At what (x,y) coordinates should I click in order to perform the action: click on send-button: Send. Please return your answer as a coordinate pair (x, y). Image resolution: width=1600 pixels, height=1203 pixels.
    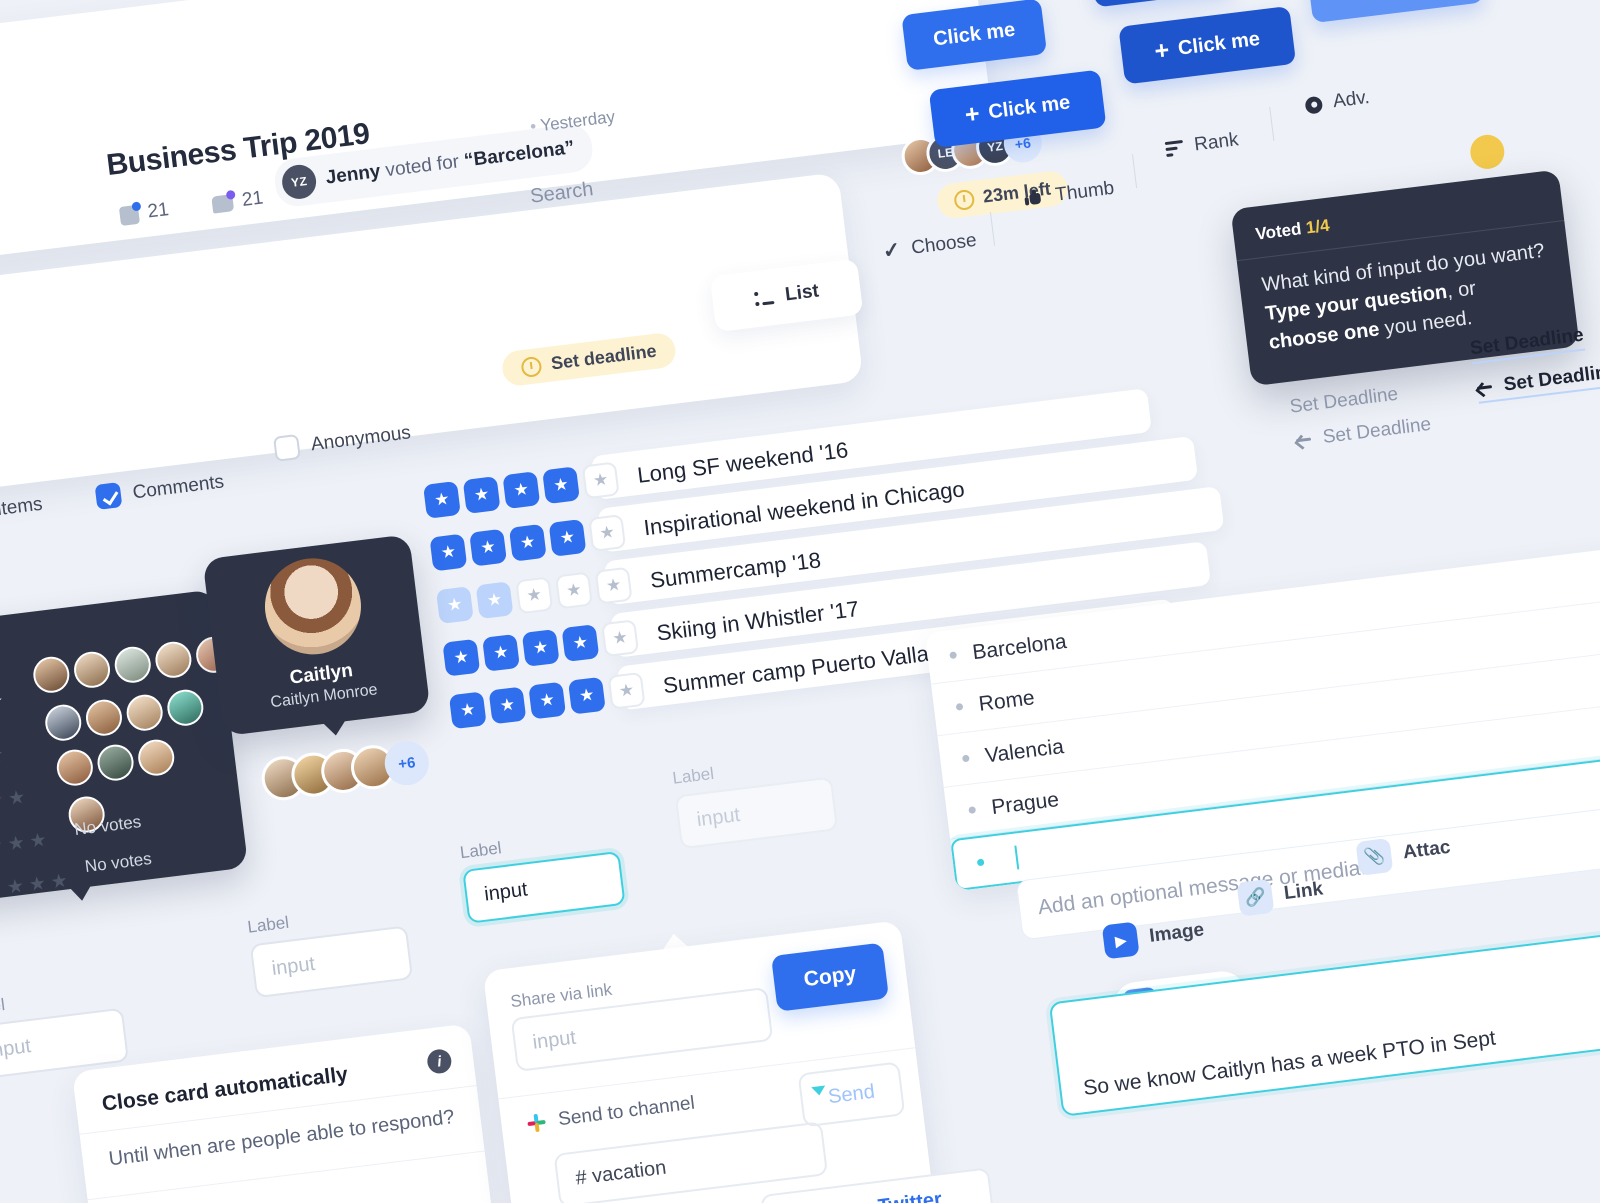
    Looking at the image, I should click on (851, 1094).